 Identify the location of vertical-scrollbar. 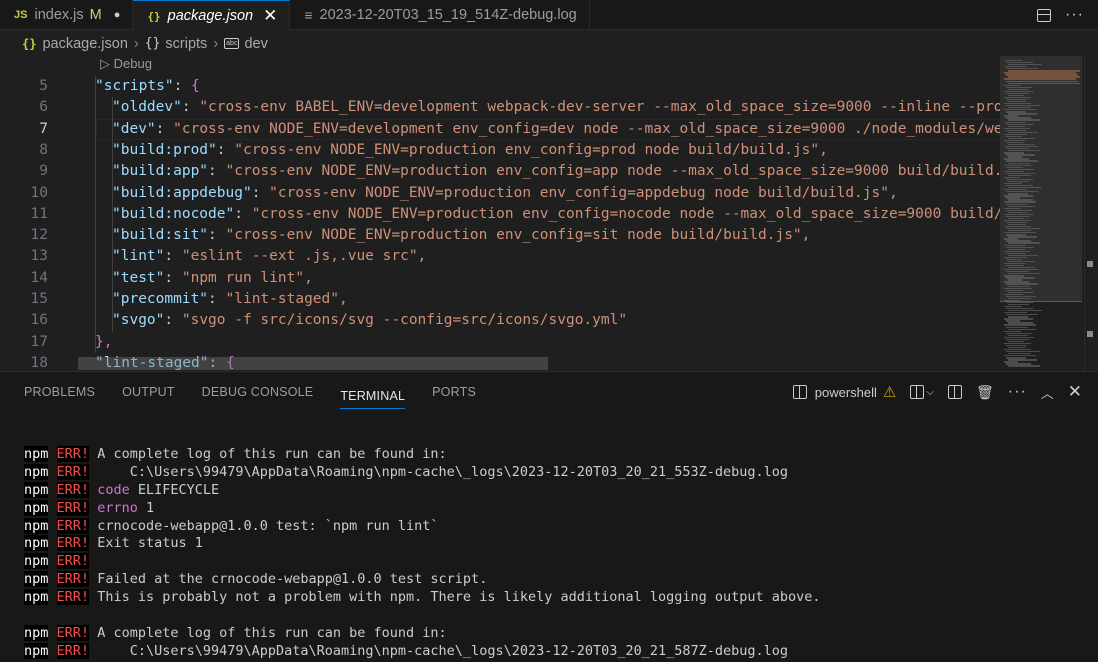
(1091, 213).